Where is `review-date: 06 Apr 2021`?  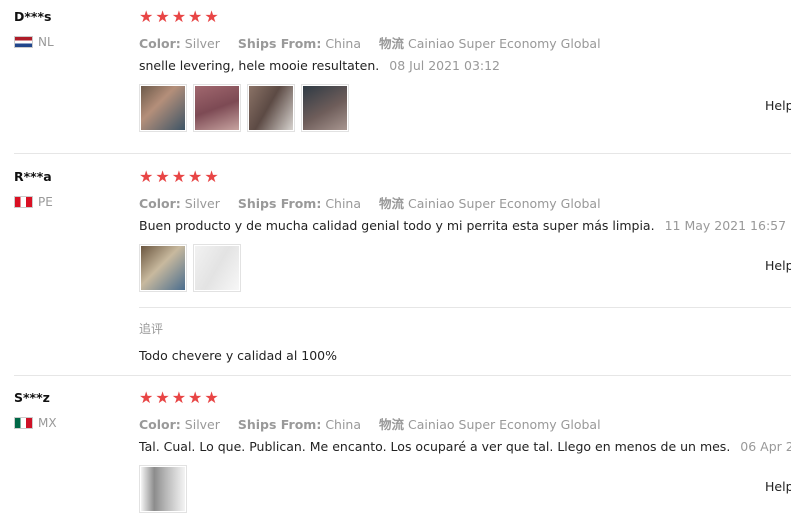
review-date: 06 Apr 2021 is located at coordinates (765, 446).